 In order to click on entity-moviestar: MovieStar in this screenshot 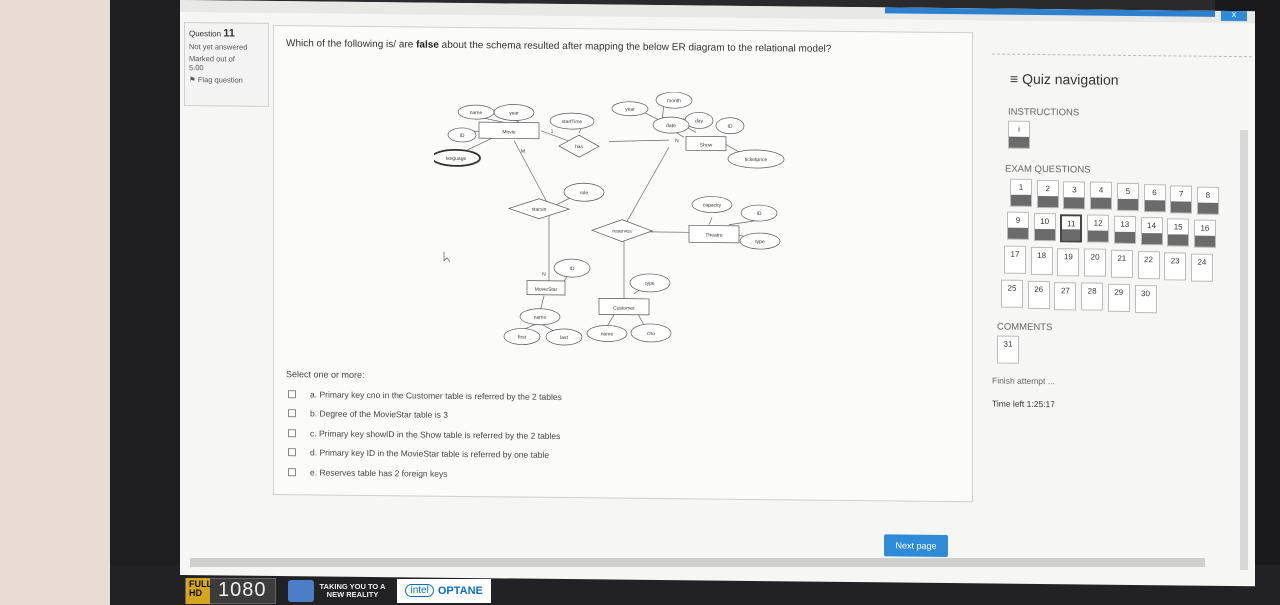, I will do `click(546, 290)`.